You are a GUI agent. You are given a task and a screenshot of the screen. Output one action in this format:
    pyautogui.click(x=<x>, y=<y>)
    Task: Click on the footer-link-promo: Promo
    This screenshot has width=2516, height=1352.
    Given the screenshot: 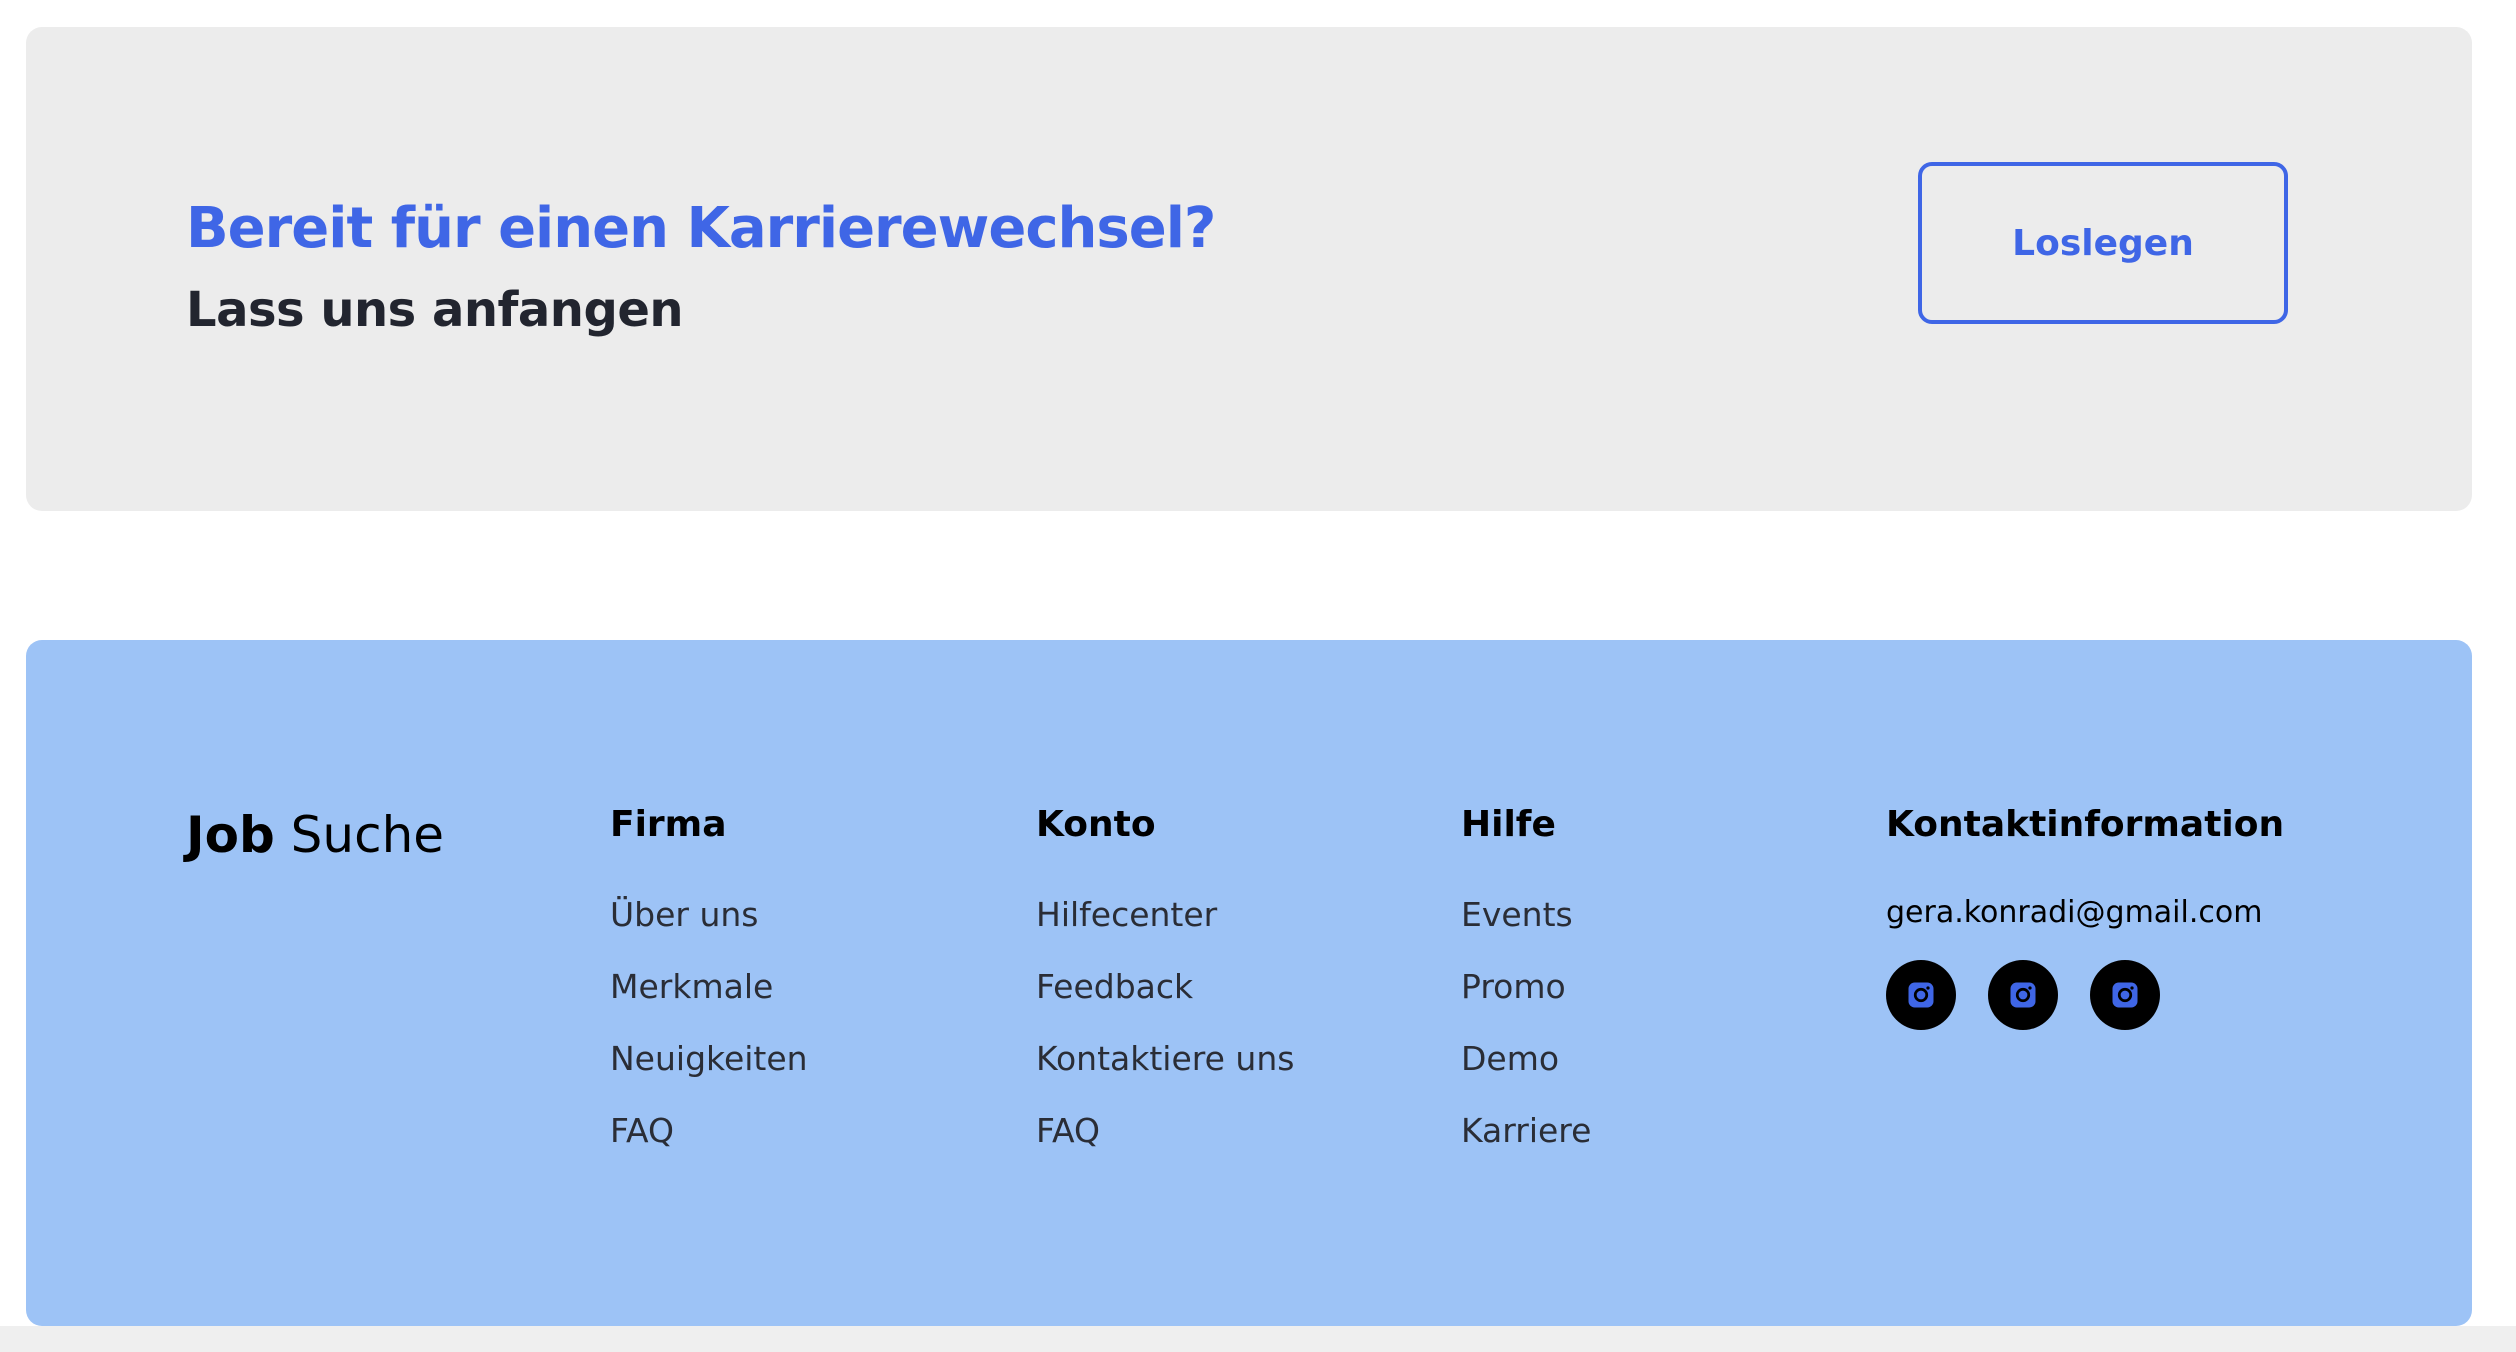 What is the action you would take?
    pyautogui.click(x=1513, y=986)
    